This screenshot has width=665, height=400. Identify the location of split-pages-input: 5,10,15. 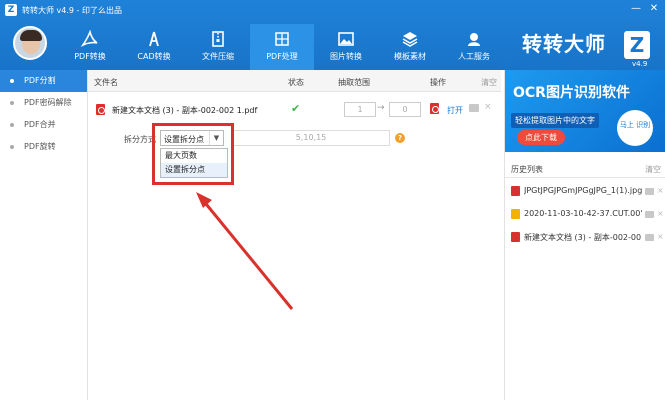
(311, 138).